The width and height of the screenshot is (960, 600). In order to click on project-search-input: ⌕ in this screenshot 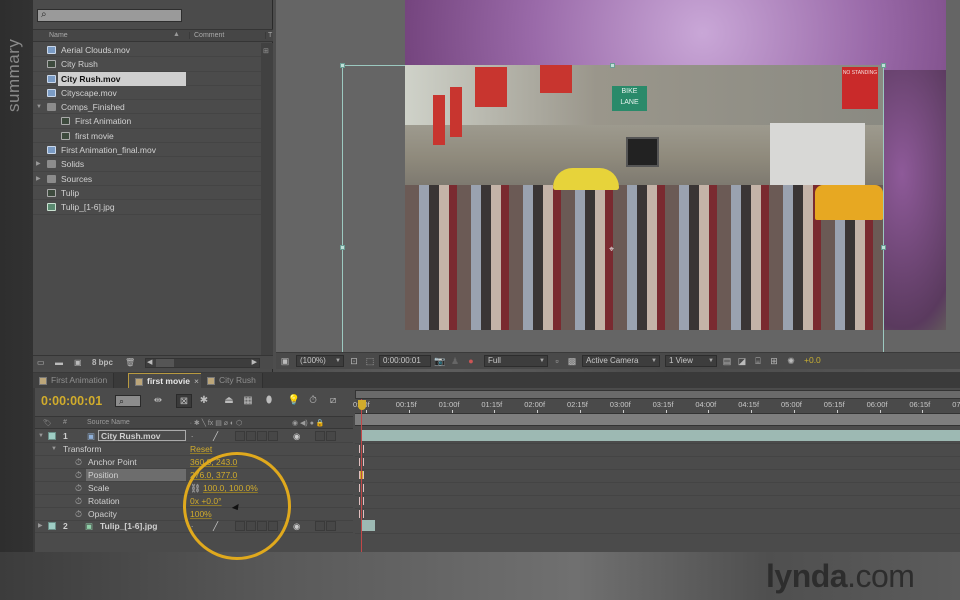, I will do `click(109, 15)`.